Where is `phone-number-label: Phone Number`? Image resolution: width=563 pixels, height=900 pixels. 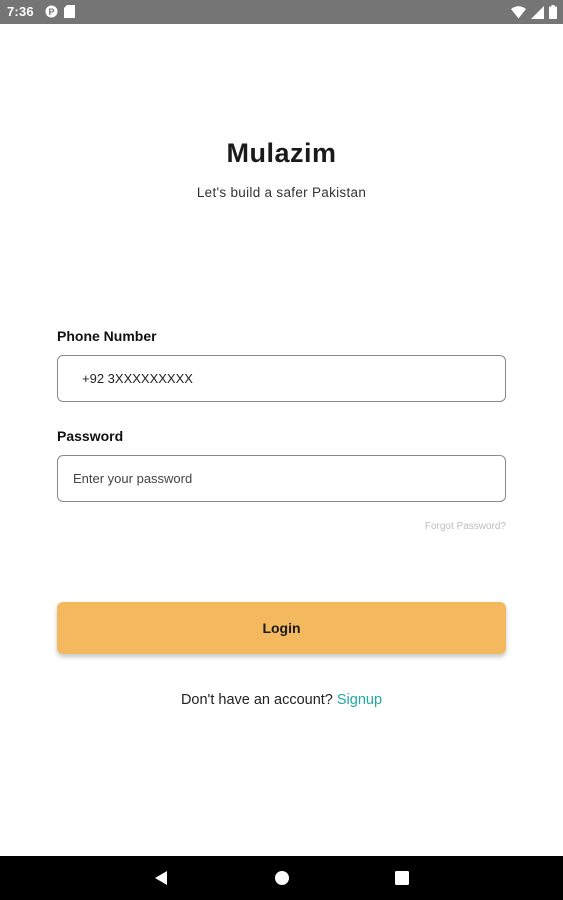 phone-number-label: Phone Number is located at coordinates (107, 336).